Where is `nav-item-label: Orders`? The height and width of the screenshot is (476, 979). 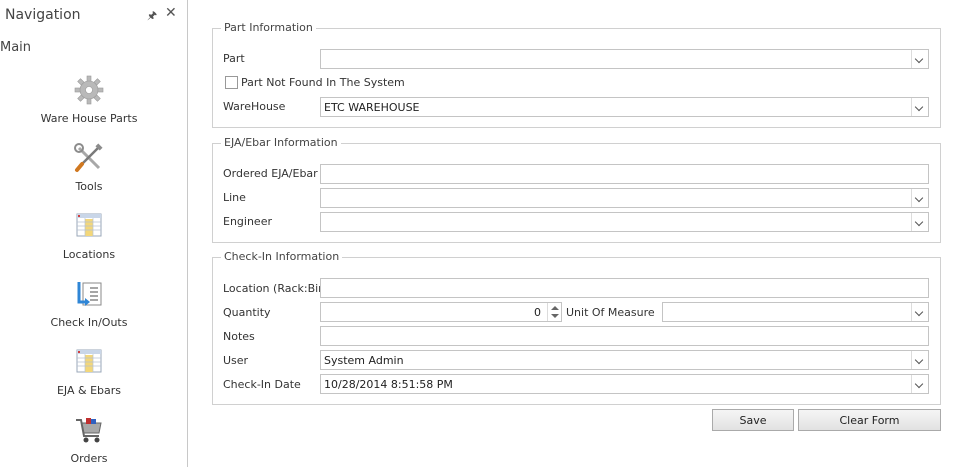
nav-item-label: Orders is located at coordinates (89, 458).